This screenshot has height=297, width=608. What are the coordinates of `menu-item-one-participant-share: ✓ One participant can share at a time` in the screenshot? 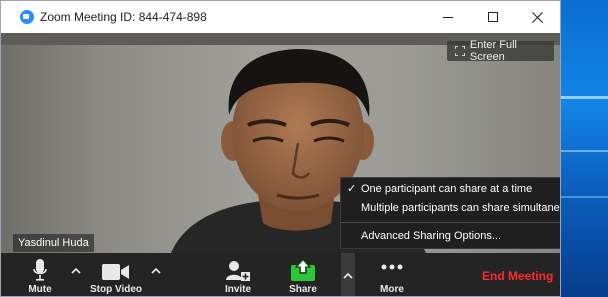 It's located at (450, 189).